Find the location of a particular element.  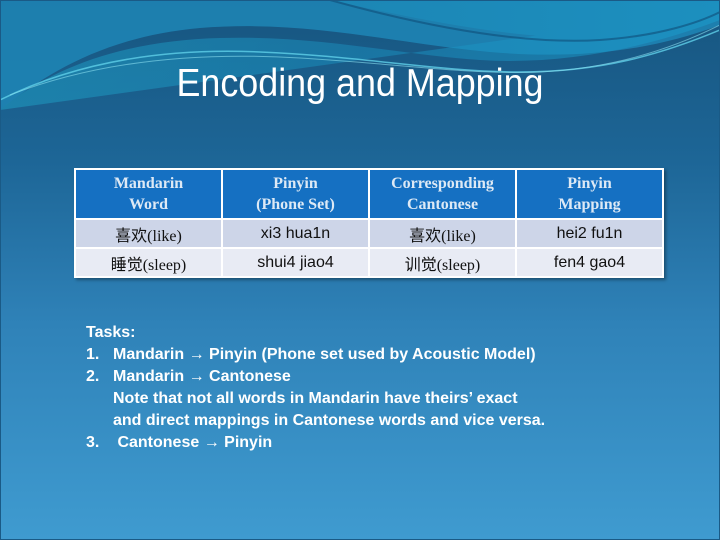

task-to: Pinyin is located at coordinates (248, 442).